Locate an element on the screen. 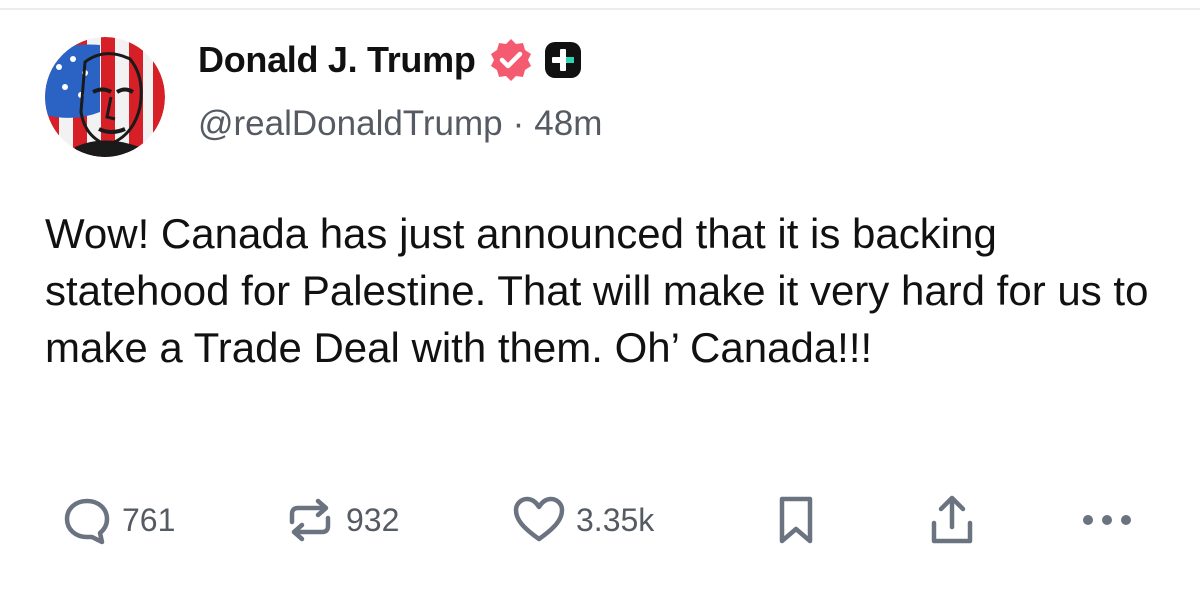  bookmark-button is located at coordinates (796, 520).